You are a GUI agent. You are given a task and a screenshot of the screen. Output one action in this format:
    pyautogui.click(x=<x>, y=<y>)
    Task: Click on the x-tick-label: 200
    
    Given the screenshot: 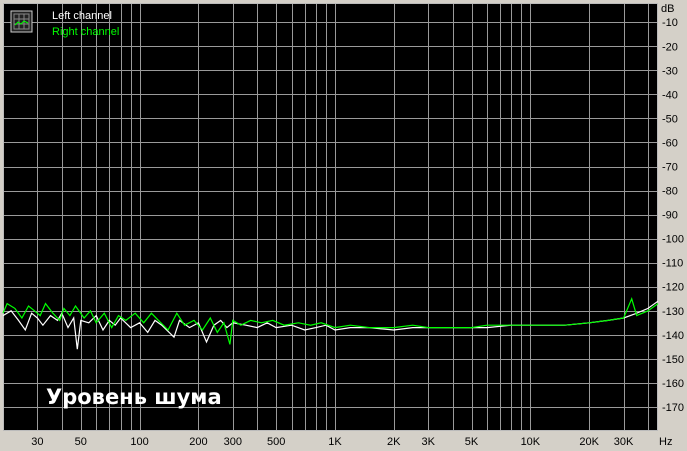 What is the action you would take?
    pyautogui.click(x=198, y=442)
    